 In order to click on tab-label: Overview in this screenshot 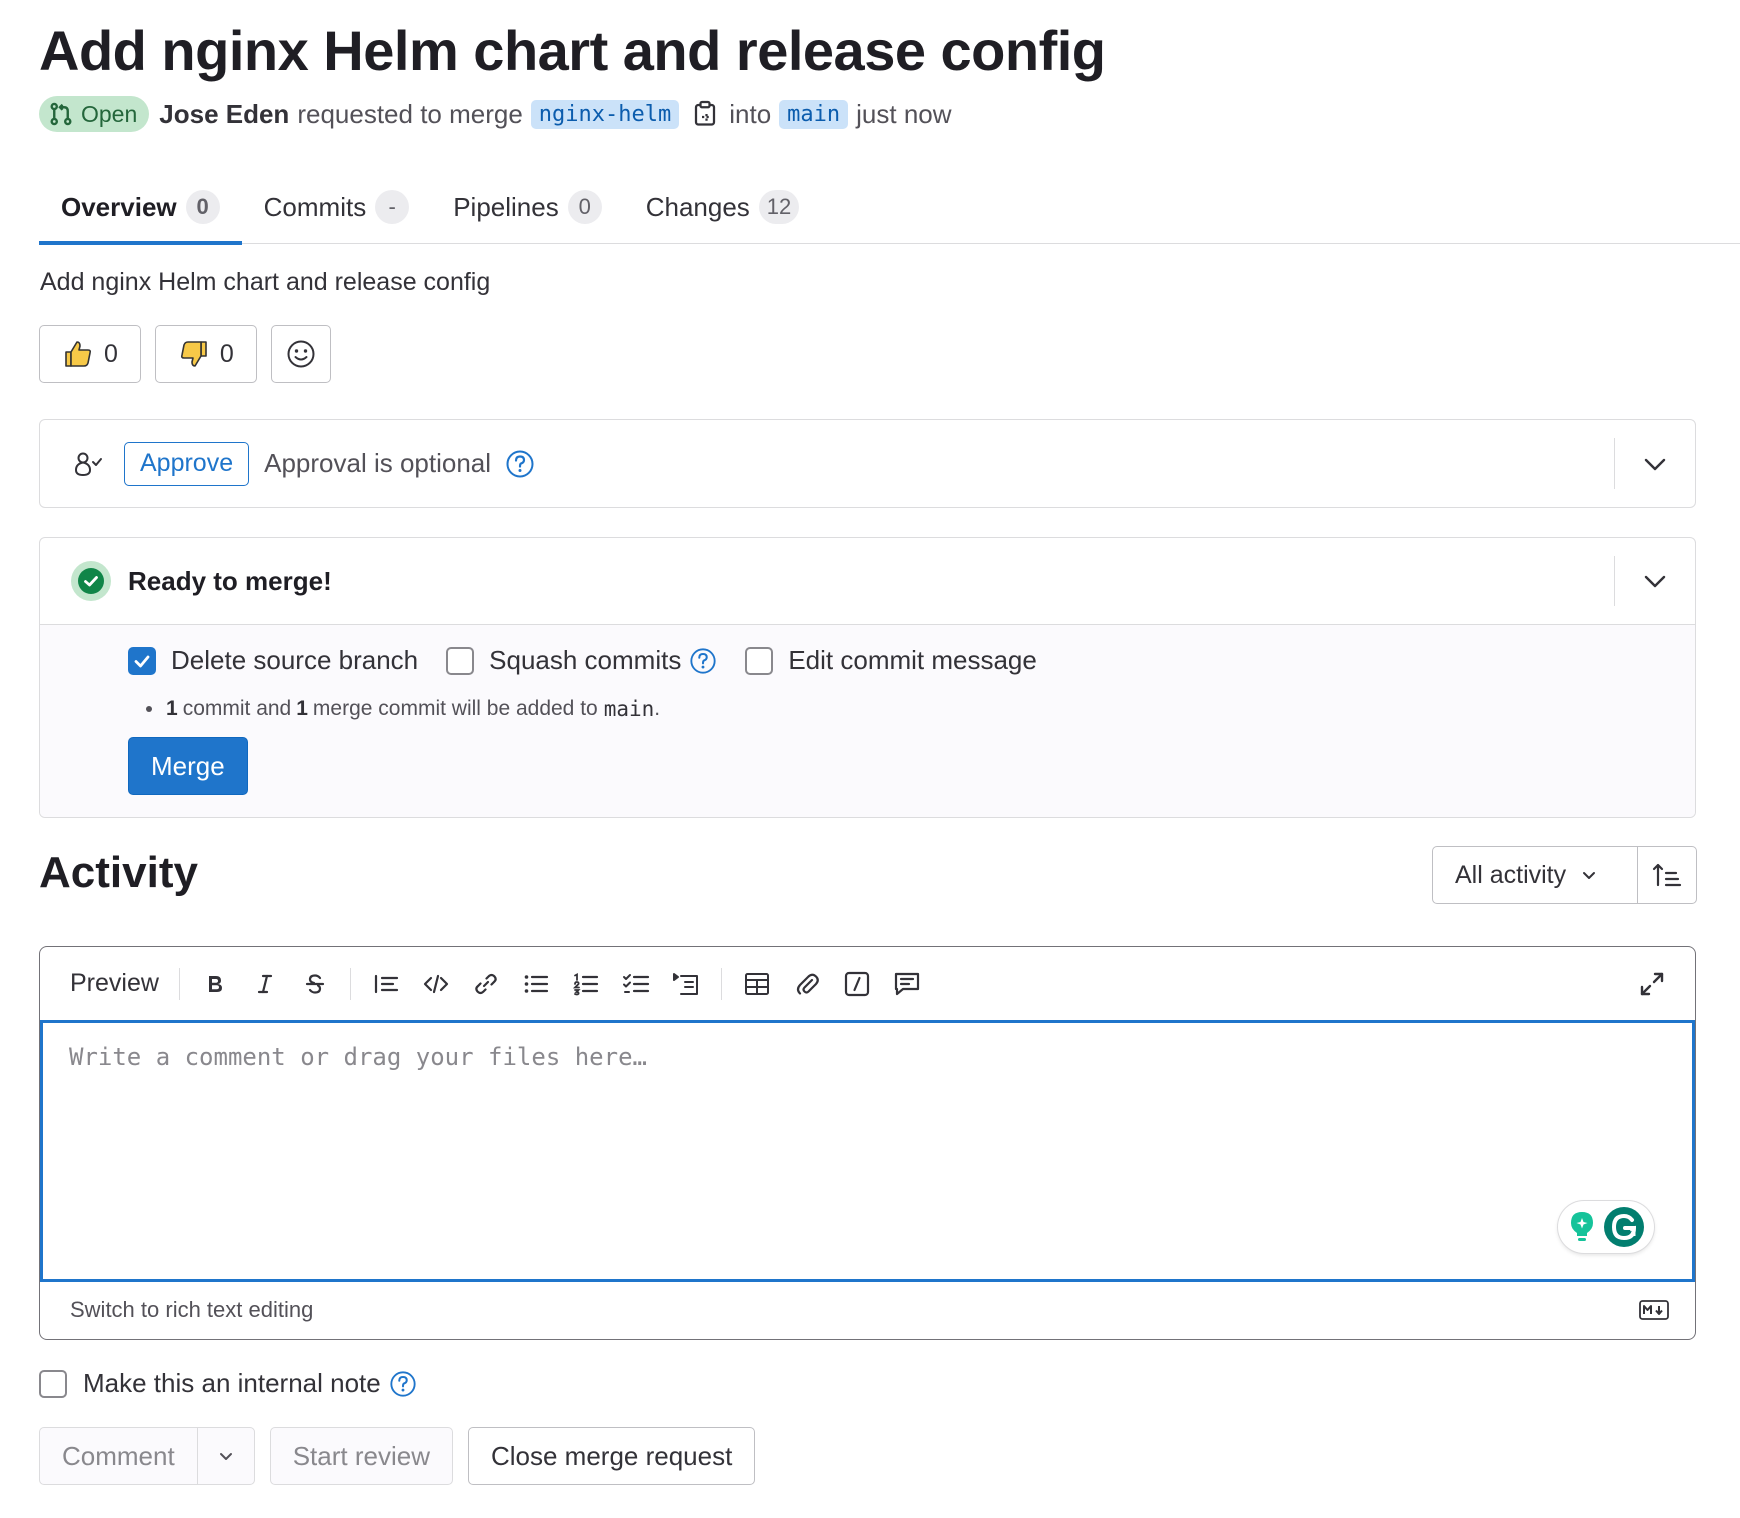, I will do `click(119, 206)`.